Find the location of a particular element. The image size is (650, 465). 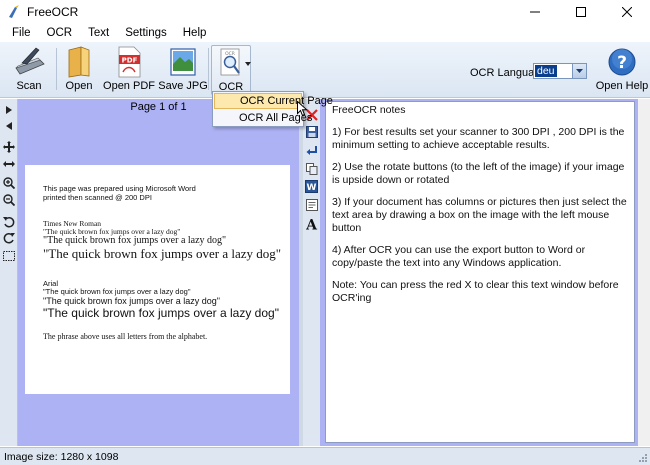

window-edge is located at coordinates (644, 272).